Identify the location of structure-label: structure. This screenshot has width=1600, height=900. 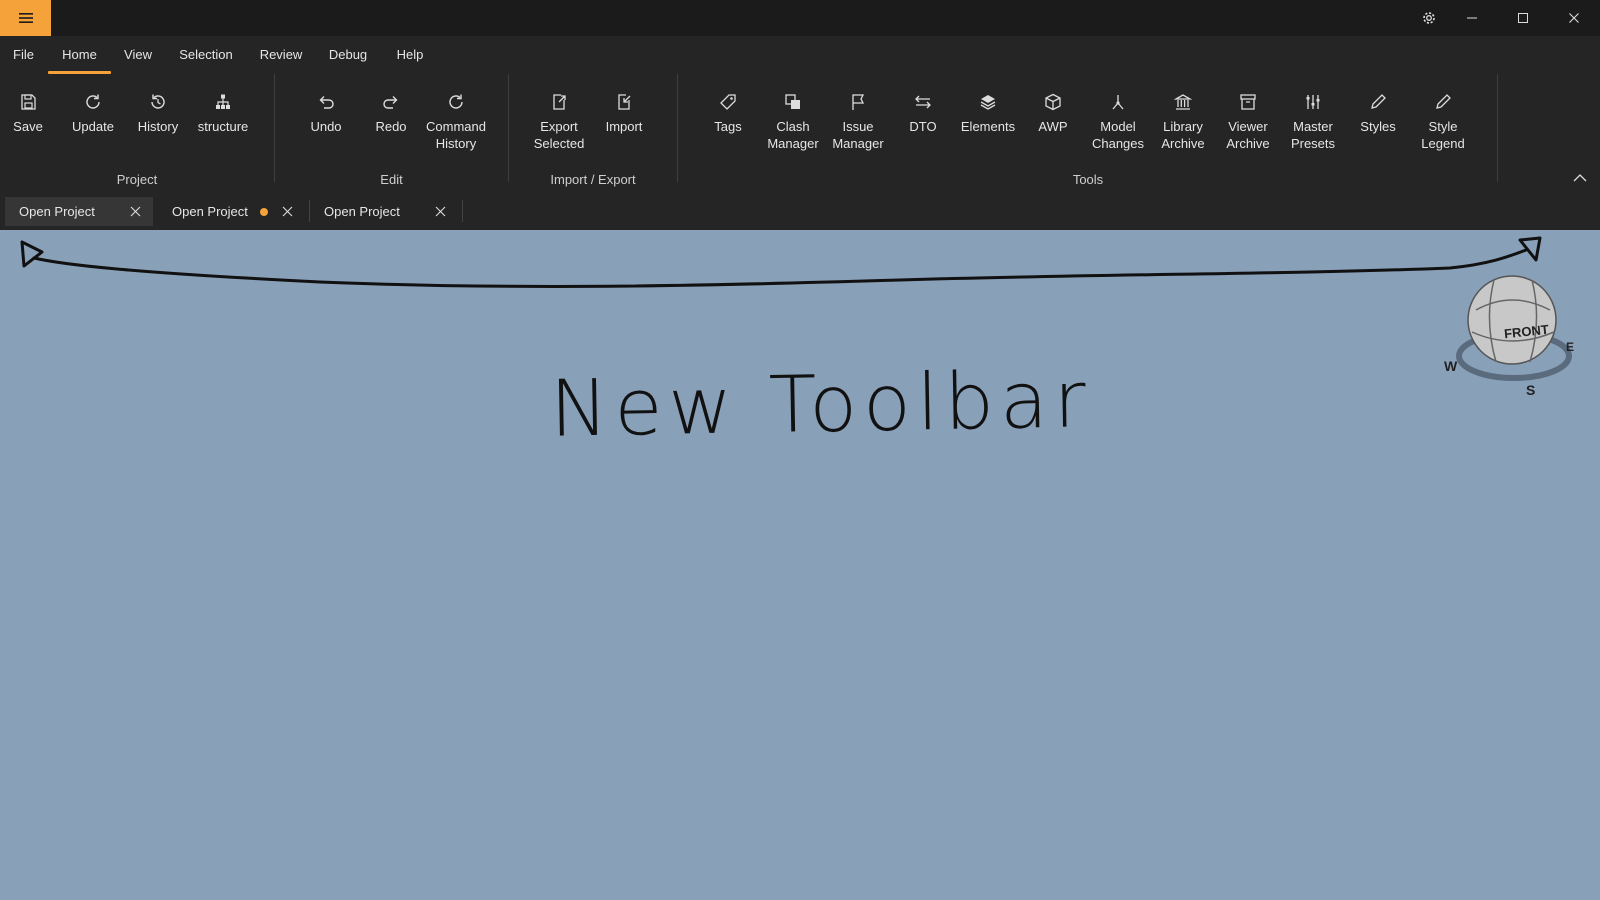
(223, 126).